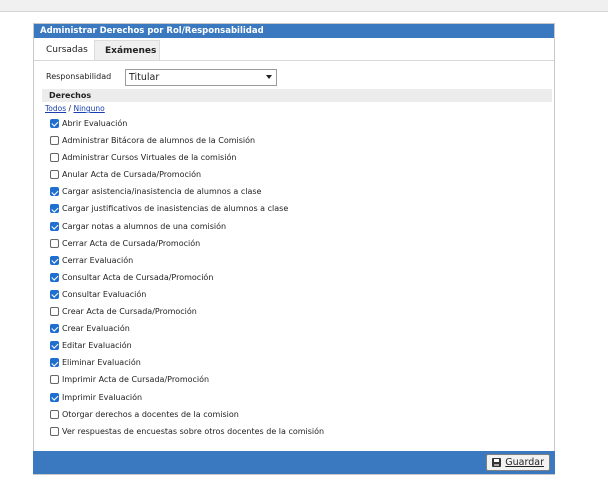 This screenshot has width=608, height=500. What do you see at coordinates (201, 77) in the screenshot?
I see `responsabilidad-select: Titular` at bounding box center [201, 77].